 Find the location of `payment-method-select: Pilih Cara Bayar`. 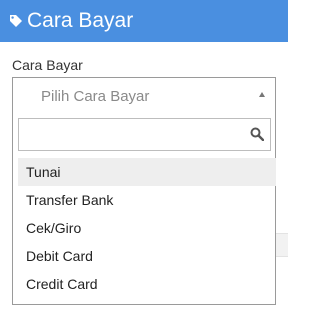

payment-method-select: Pilih Cara Bayar is located at coordinates (144, 96).